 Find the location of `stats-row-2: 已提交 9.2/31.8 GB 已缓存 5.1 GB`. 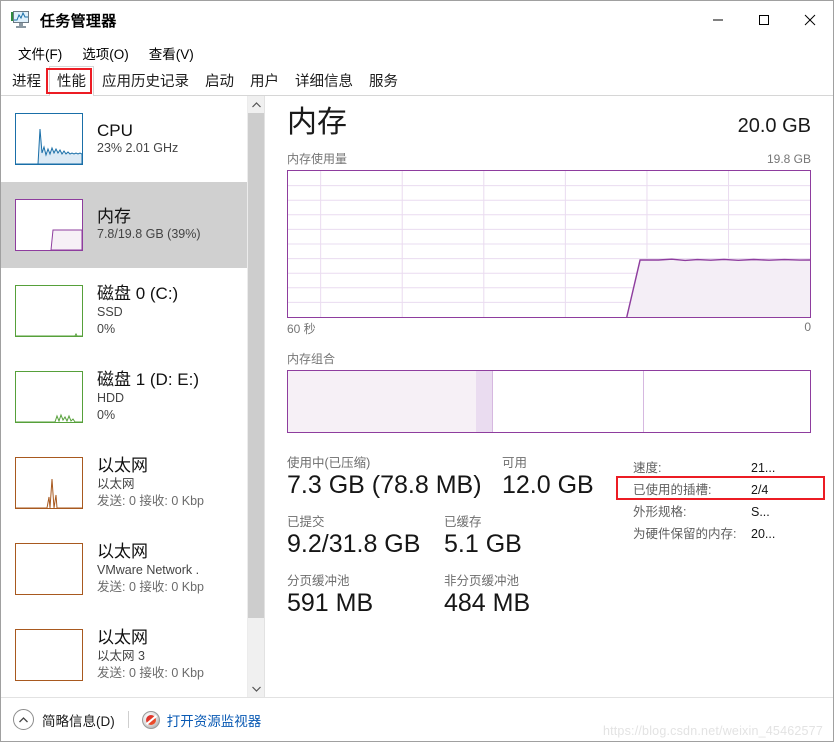

stats-row-2: 已提交 9.2/31.8 GB 已缓存 5.1 GB is located at coordinates (452, 536).